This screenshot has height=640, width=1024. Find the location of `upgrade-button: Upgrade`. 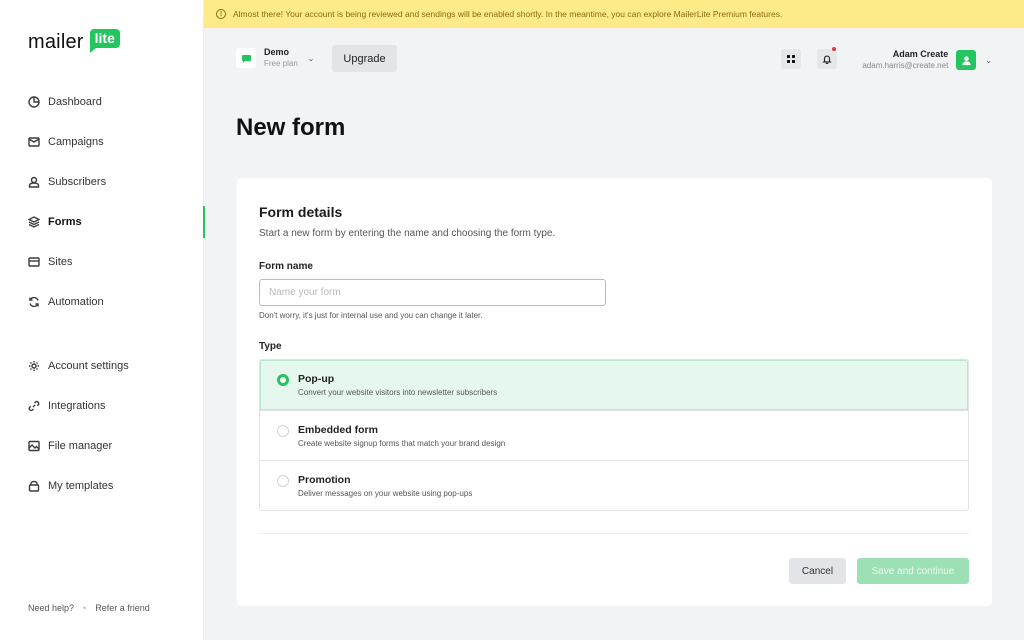

upgrade-button: Upgrade is located at coordinates (364, 58).